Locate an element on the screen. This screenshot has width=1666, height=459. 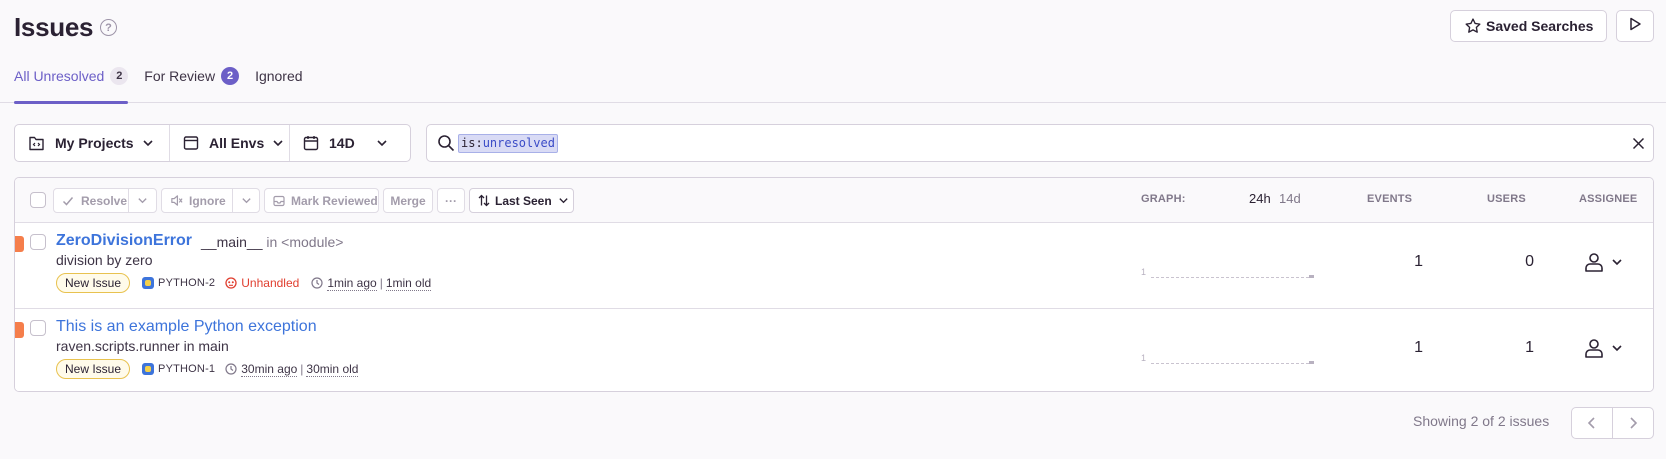
sparkline-bar is located at coordinates (1311, 276).